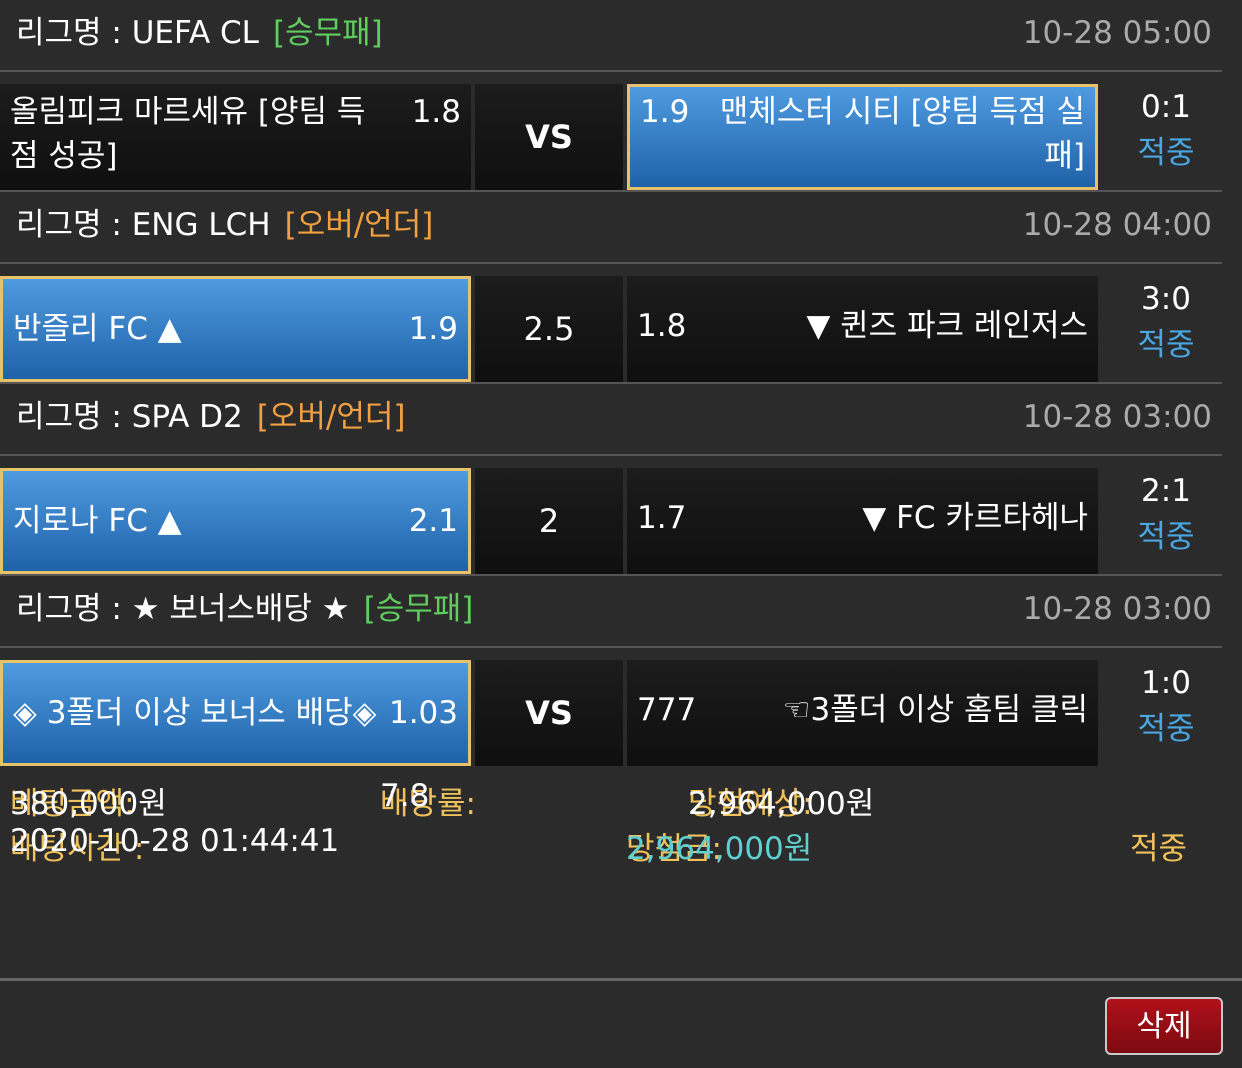 This screenshot has height=1068, width=1242. I want to click on away-team-cell: 777 ☜3폴더 이상 홈팀 클릭, so click(862, 713).